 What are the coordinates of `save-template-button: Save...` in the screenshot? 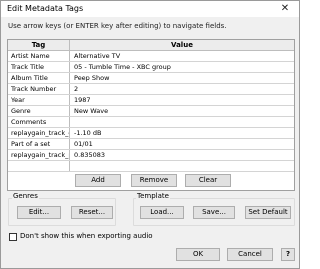 It's located at (214, 212).